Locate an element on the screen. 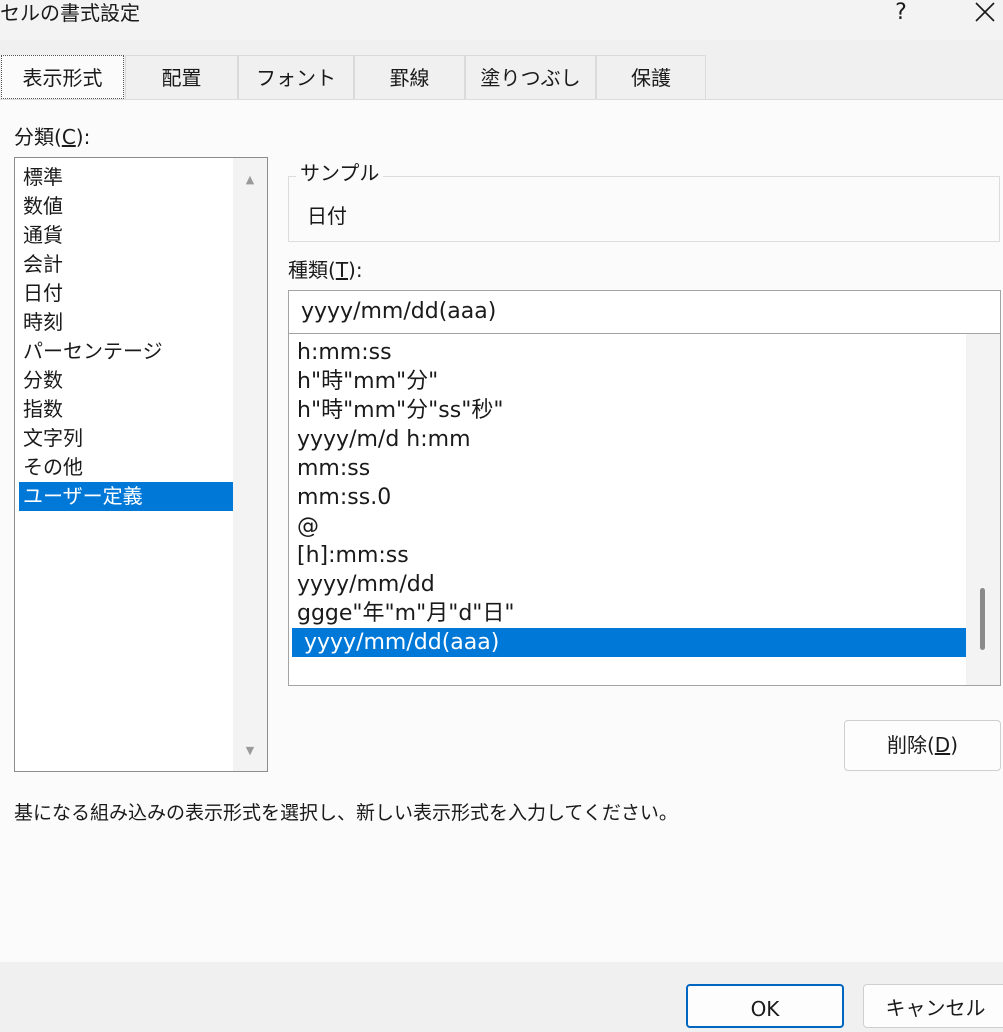  type-item: mm:ss.0 is located at coordinates (627, 497).